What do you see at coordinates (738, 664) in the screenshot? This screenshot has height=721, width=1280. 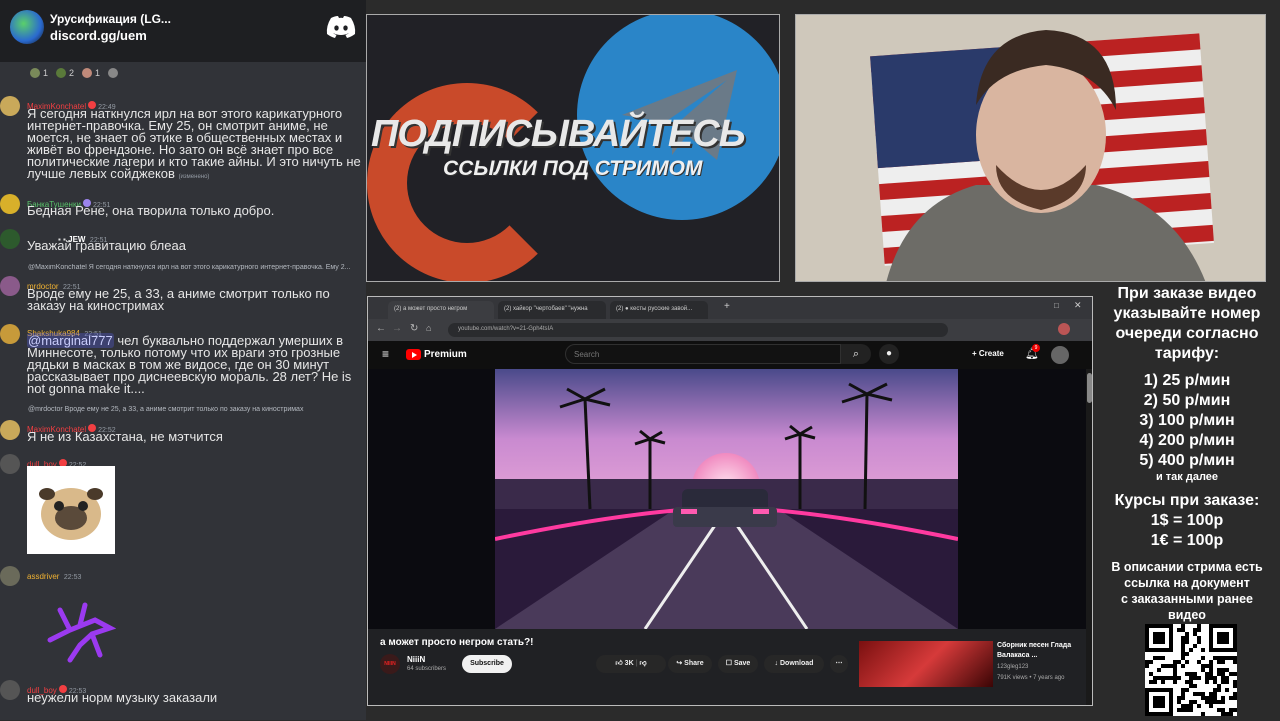 I see `save-button: ☐ Save` at bounding box center [738, 664].